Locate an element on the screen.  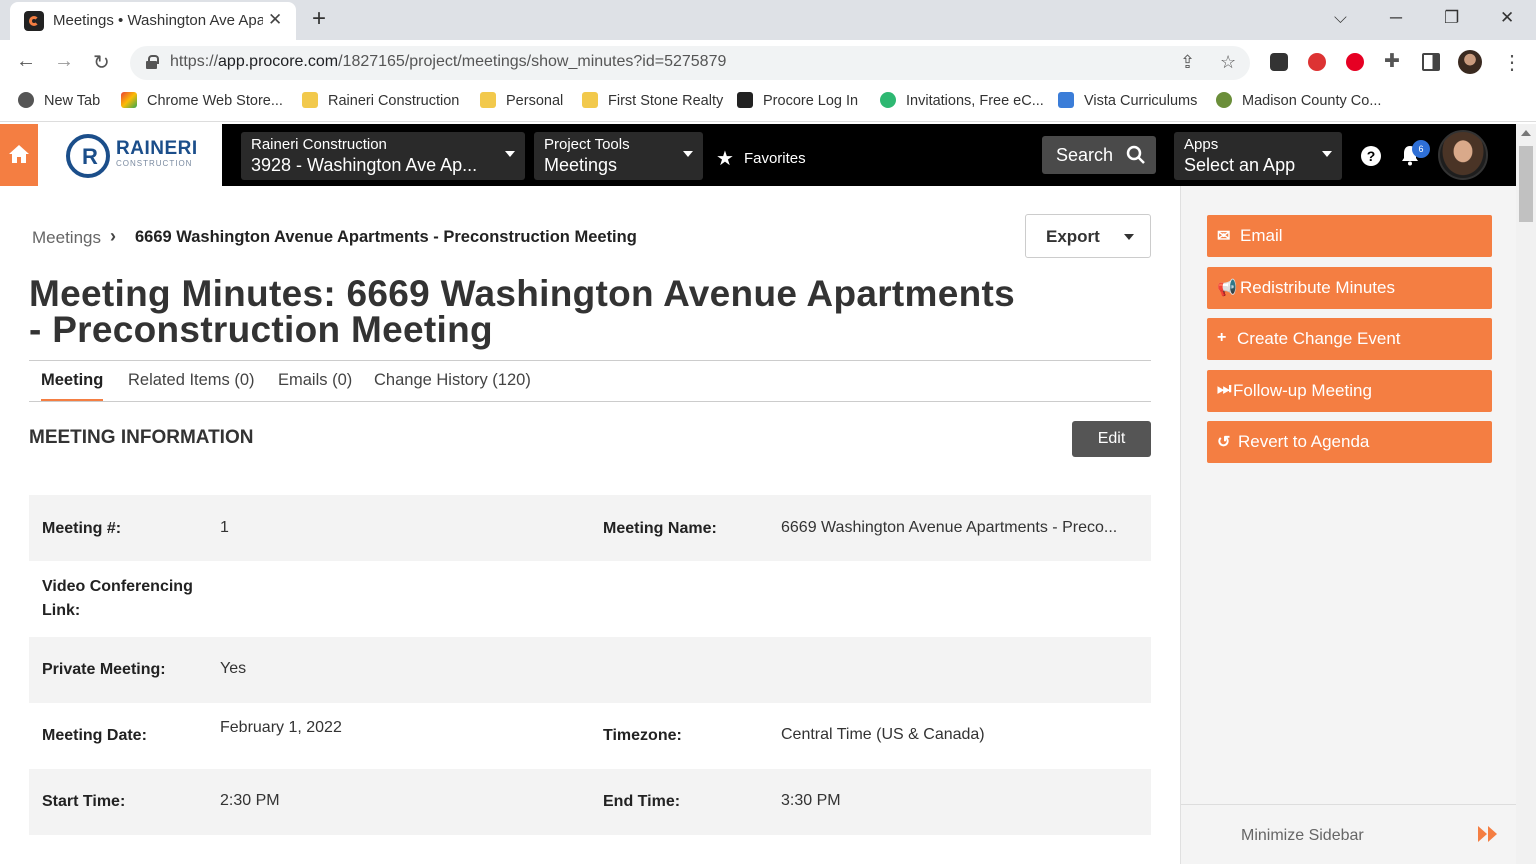
tab-emails: Emails (0) is located at coordinates (315, 380).